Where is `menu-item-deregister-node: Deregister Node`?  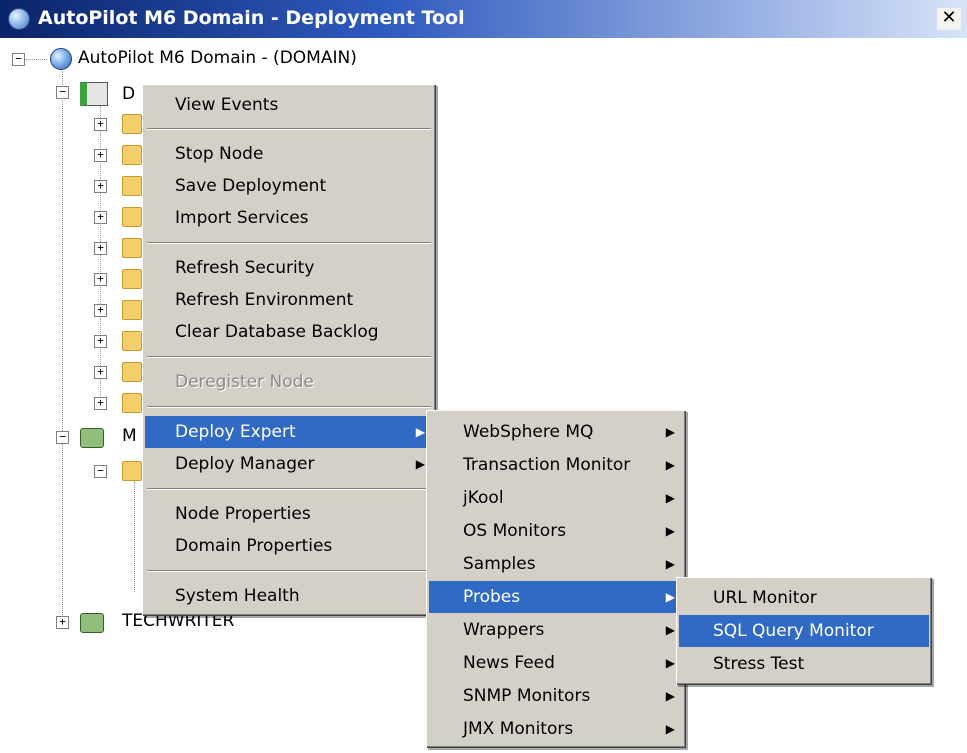 menu-item-deregister-node: Deregister Node is located at coordinates (244, 382).